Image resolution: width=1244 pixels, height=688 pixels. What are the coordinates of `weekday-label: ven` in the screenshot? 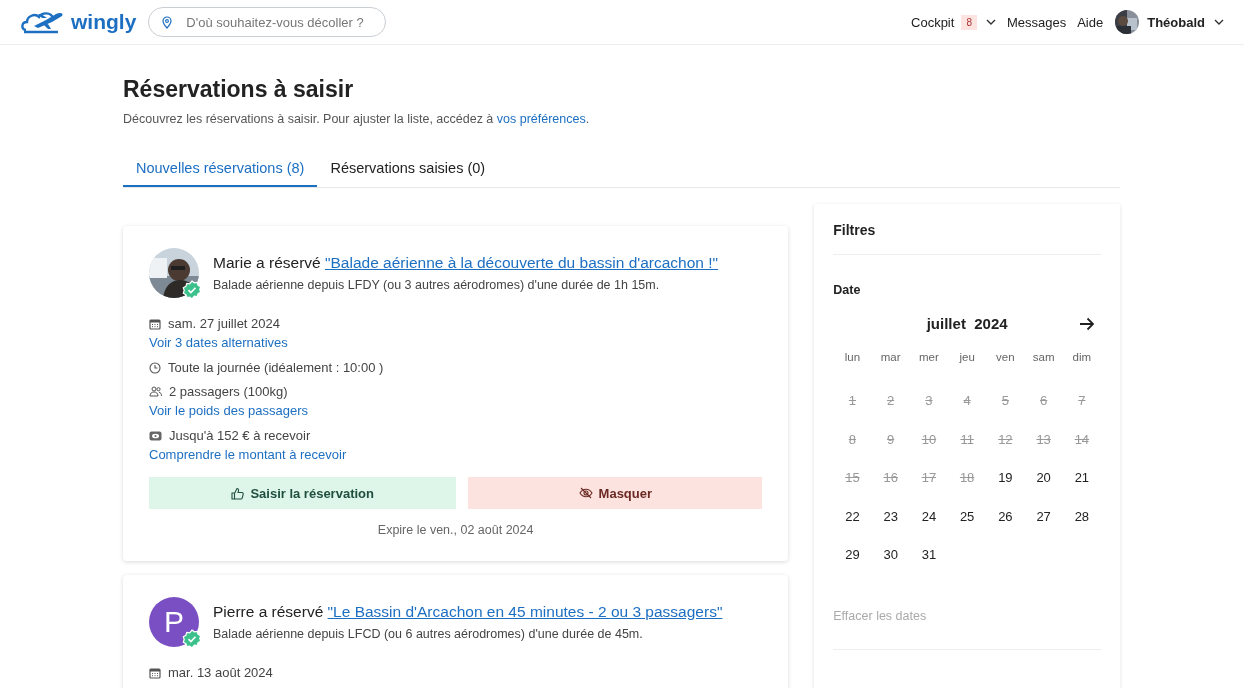 It's located at (1005, 357).